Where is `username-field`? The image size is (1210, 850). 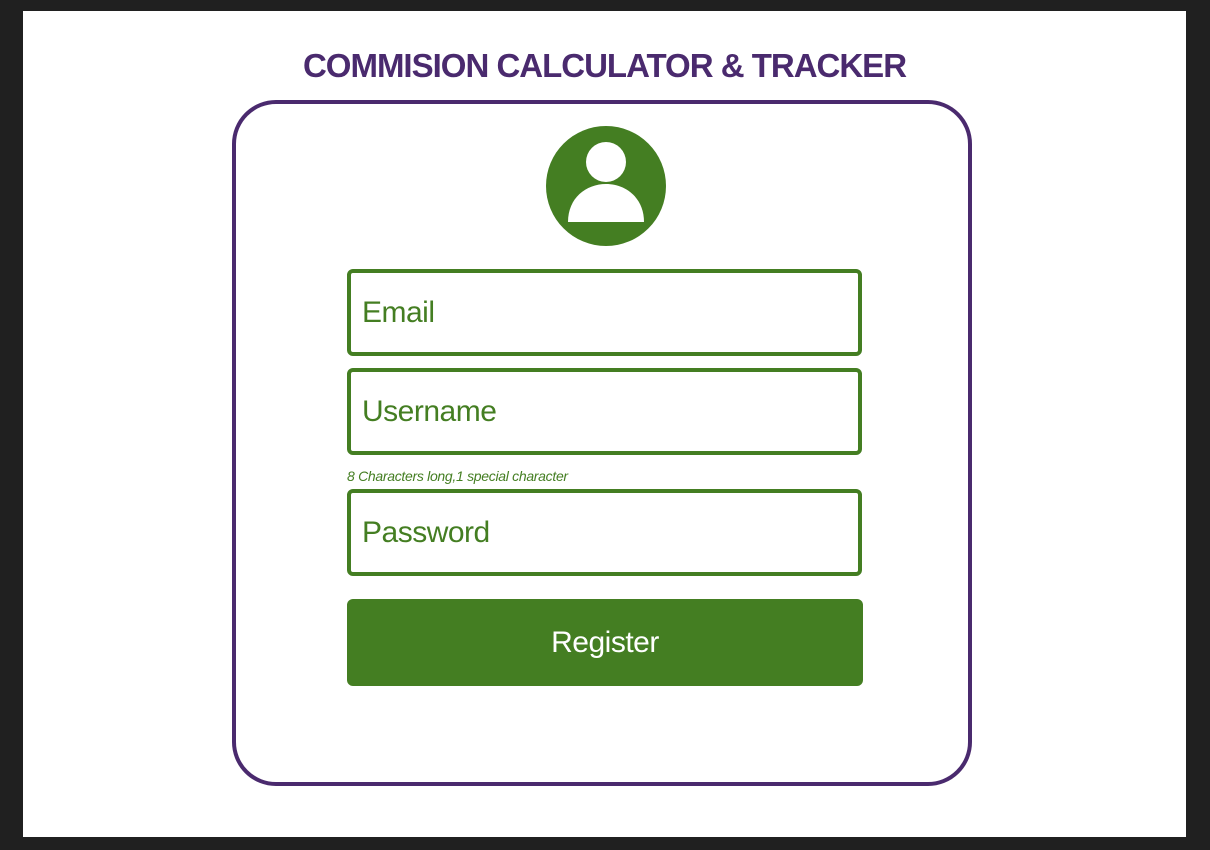
username-field is located at coordinates (604, 411).